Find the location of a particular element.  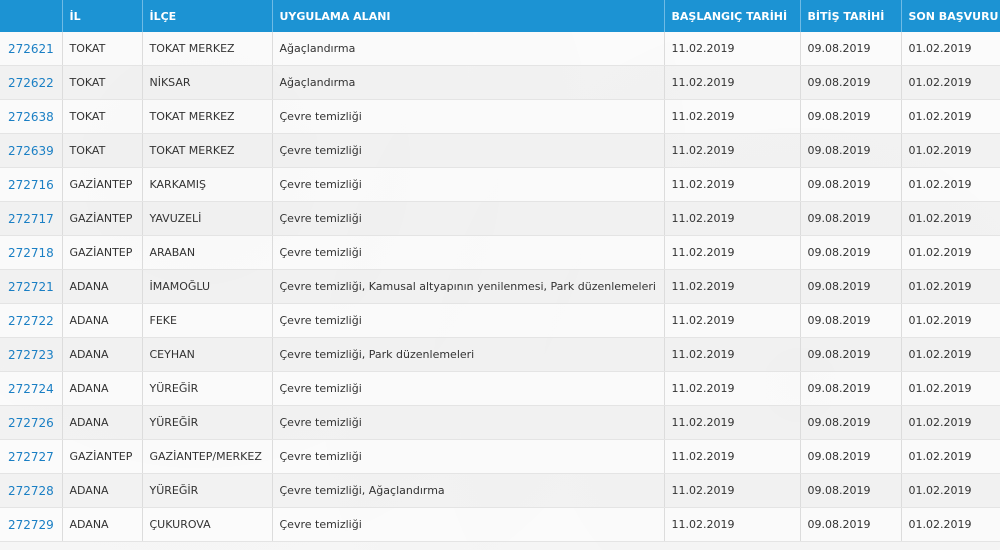

row-ilce: İMAMOĞLU is located at coordinates (207, 286).